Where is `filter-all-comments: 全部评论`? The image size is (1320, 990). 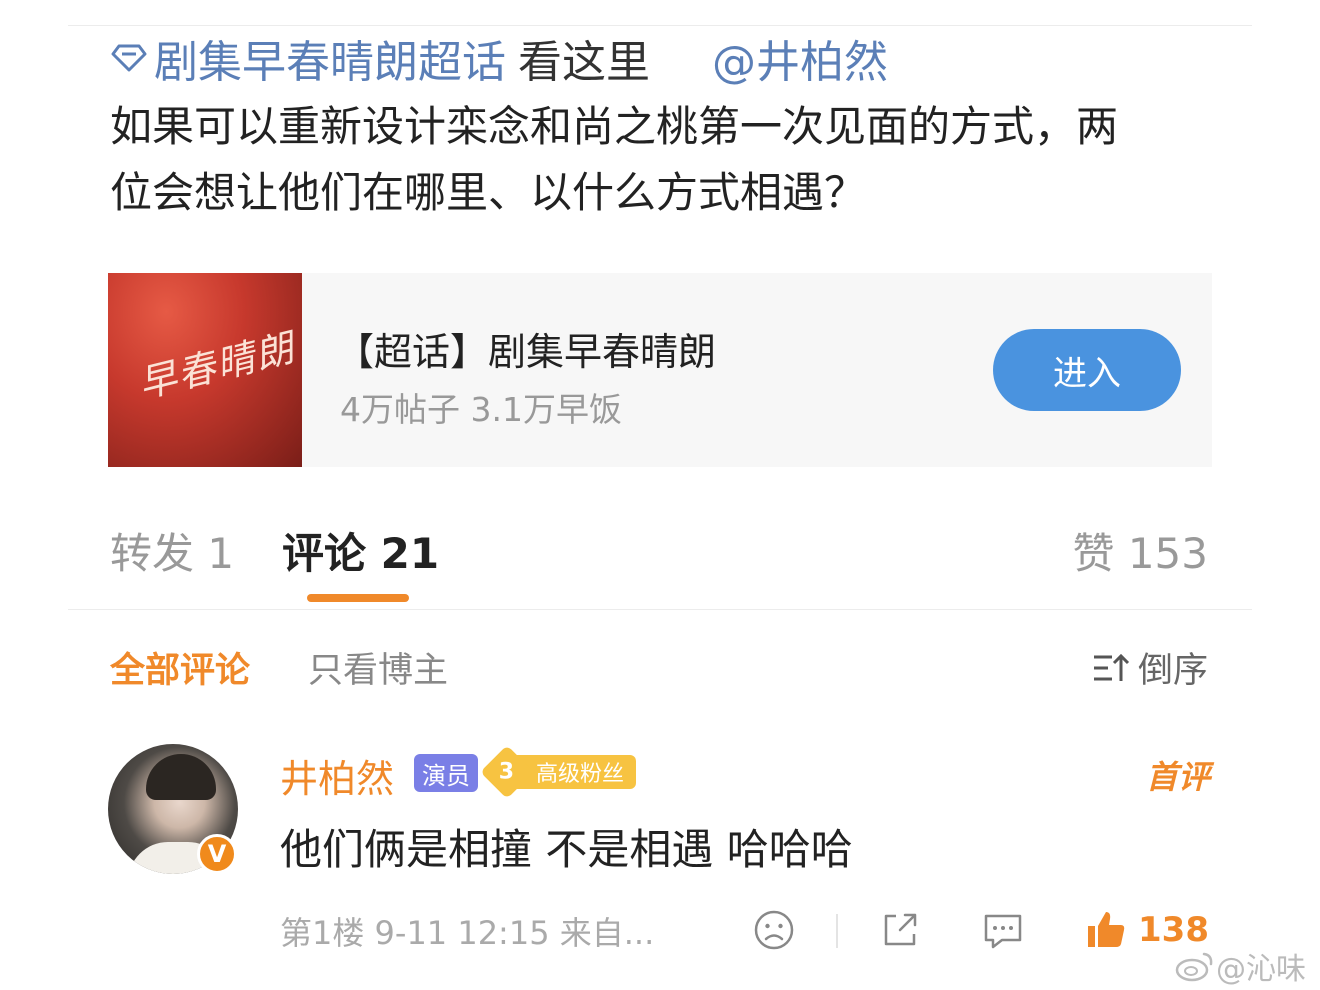
filter-all-comments: 全部评论 is located at coordinates (180, 667).